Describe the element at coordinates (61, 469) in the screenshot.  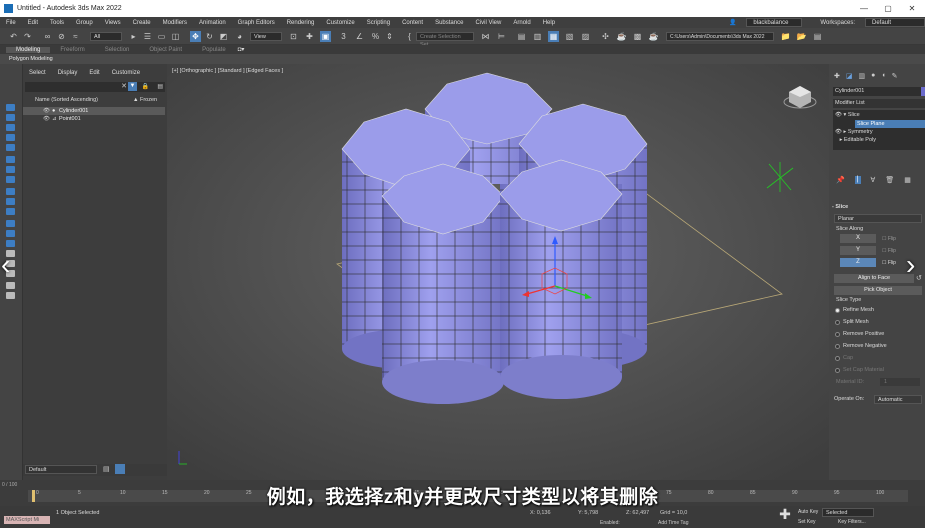
I see `layer-dropdown: Default` at that location.